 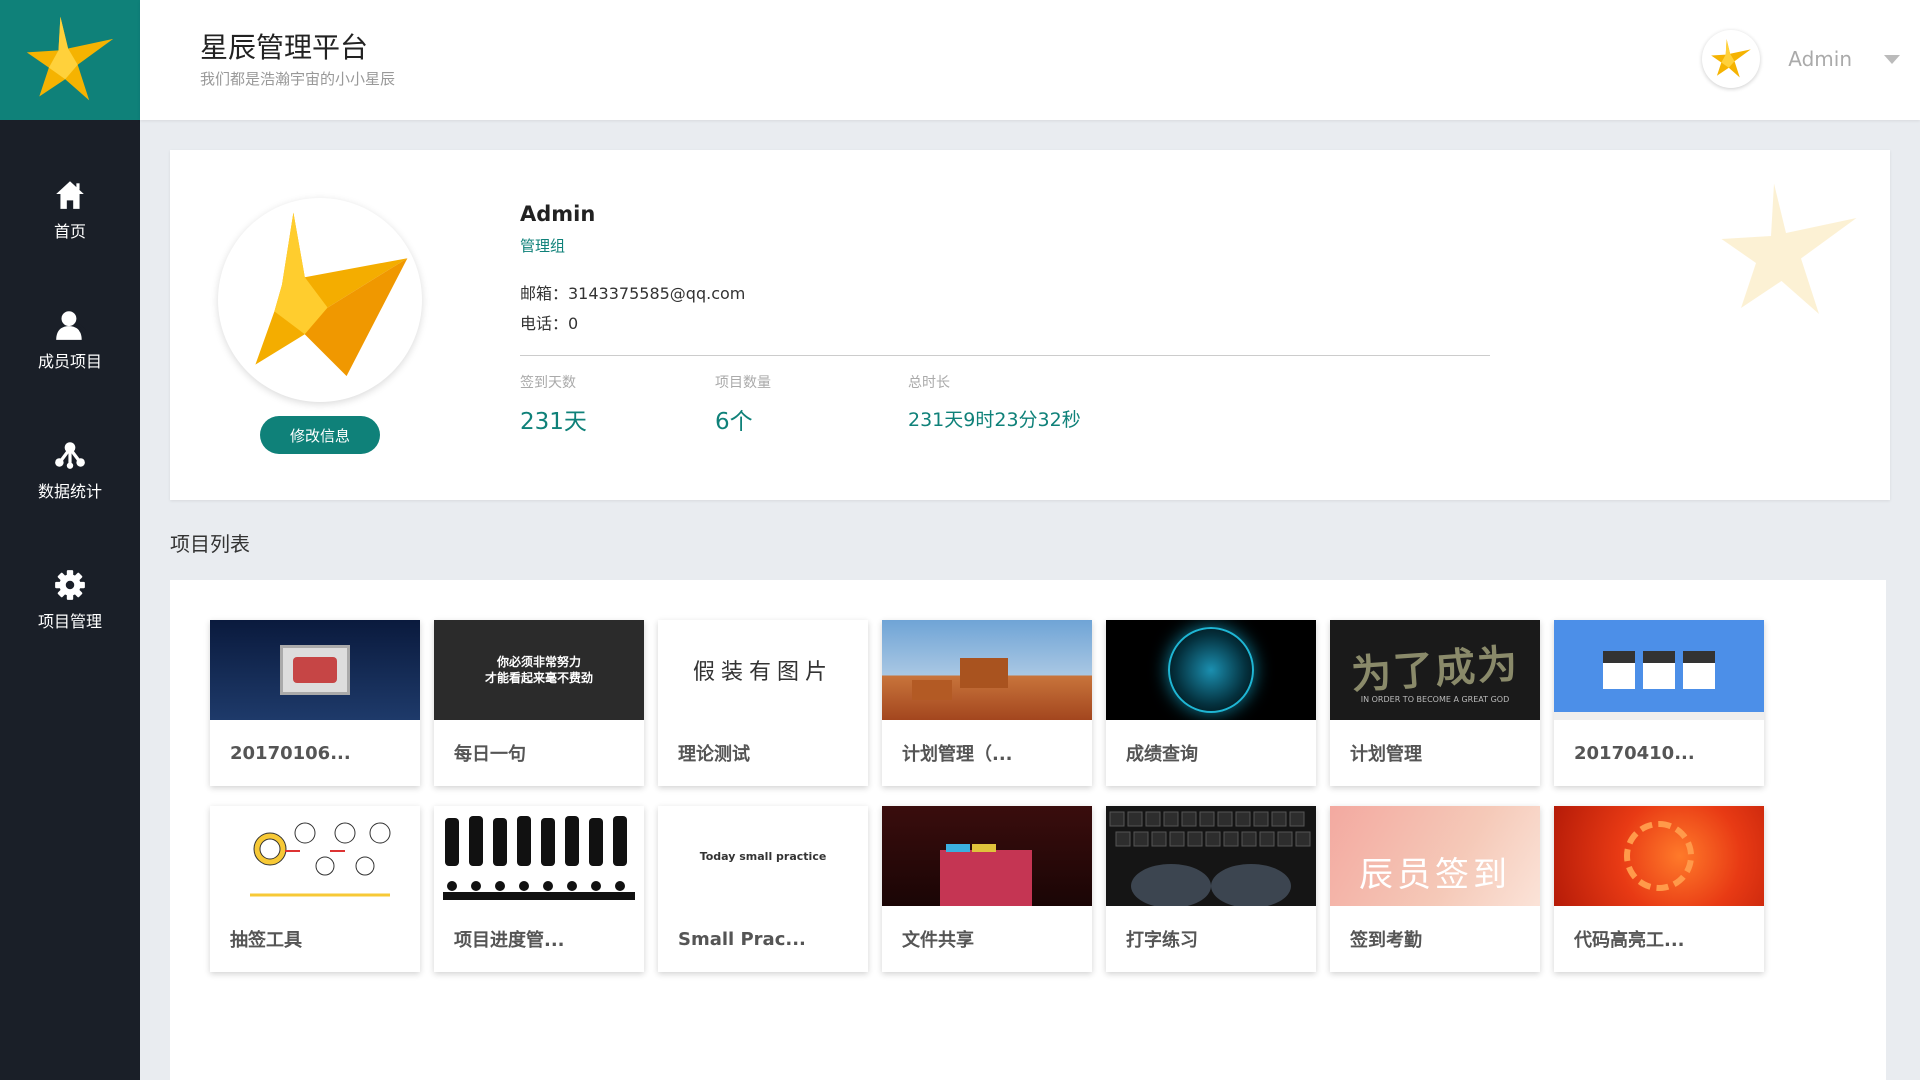 I want to click on project-card: 你必须非常努力 才能看起来毫不费劲 每日一句, so click(x=539, y=703).